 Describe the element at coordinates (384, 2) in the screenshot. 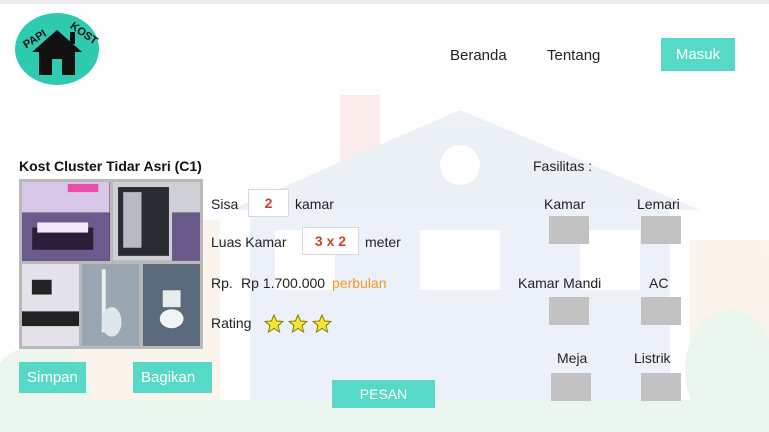

I see `top-border` at that location.